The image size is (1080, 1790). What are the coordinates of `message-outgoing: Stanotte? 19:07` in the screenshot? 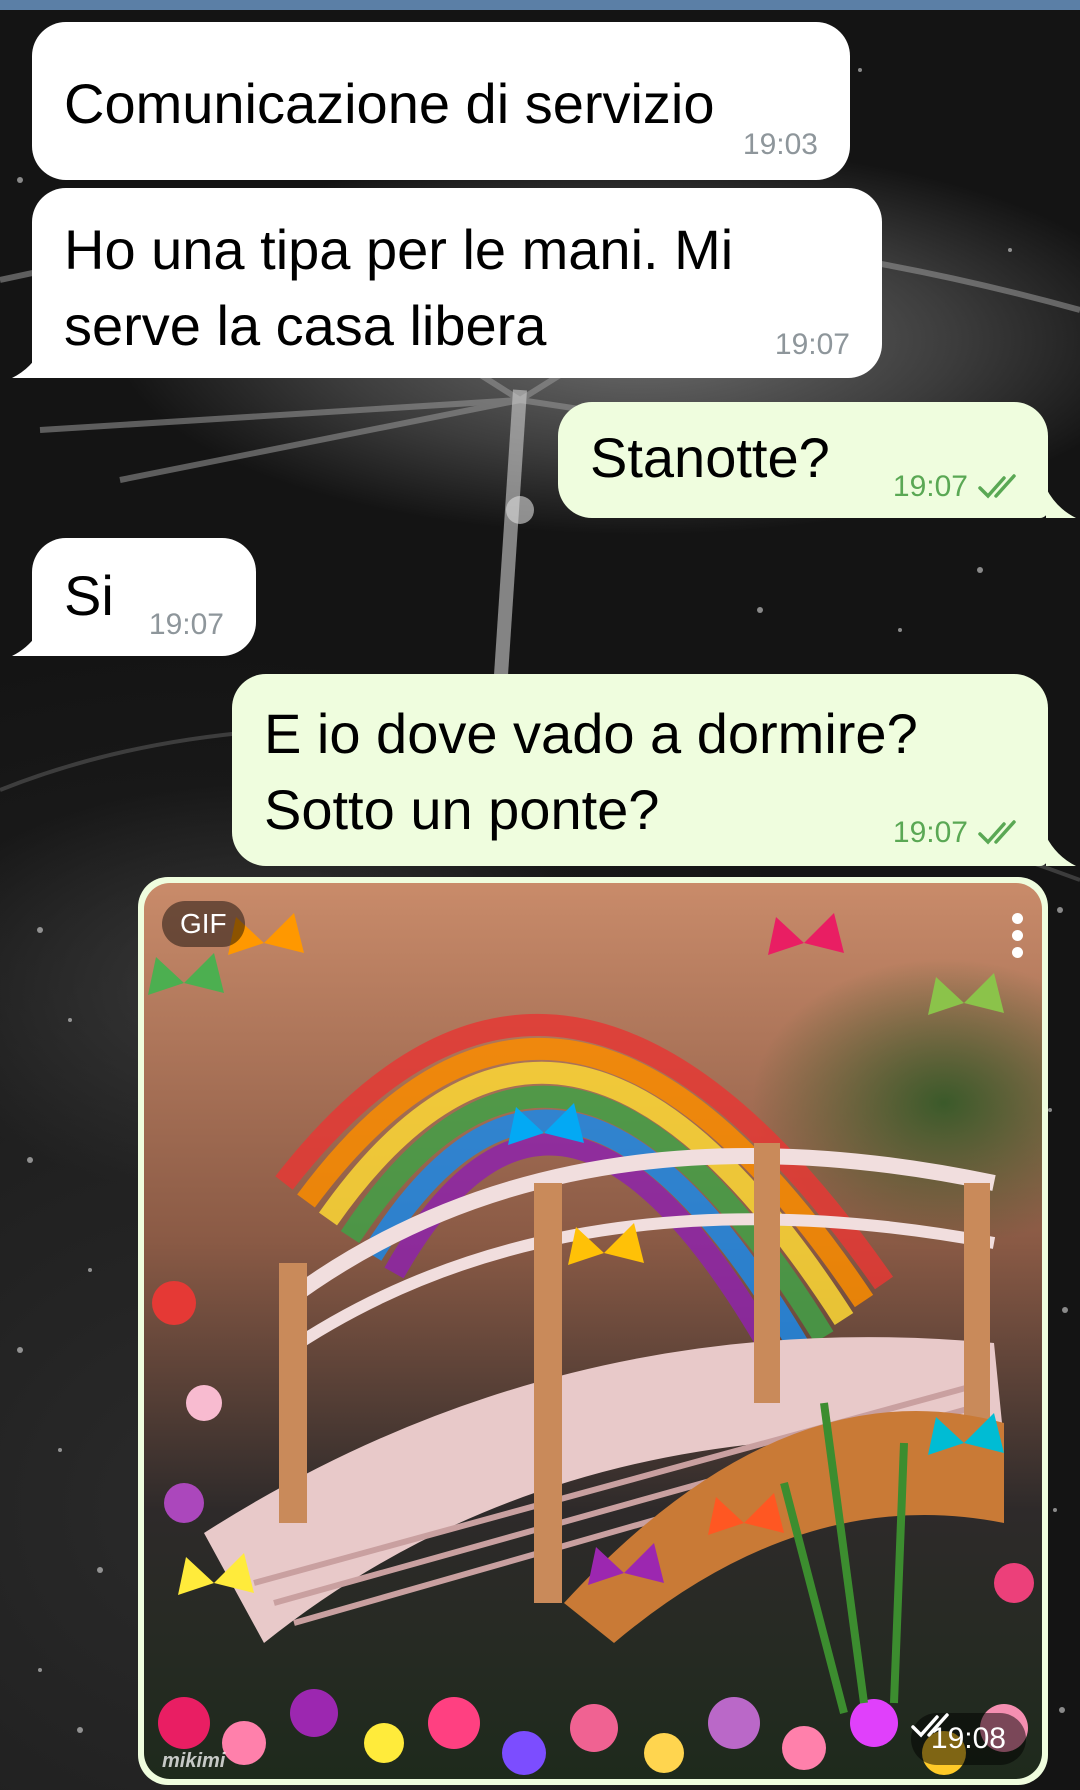 It's located at (803, 460).